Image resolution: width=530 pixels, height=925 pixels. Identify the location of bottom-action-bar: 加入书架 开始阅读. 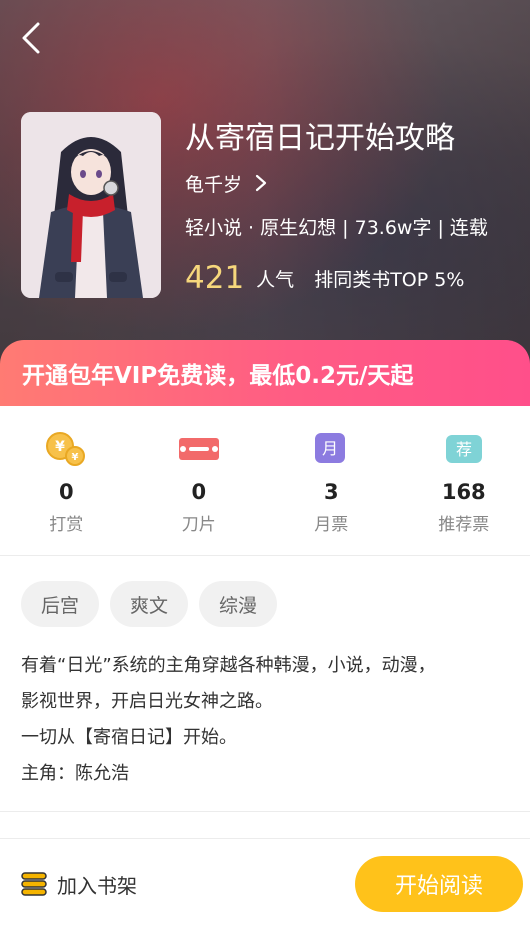
(265, 882).